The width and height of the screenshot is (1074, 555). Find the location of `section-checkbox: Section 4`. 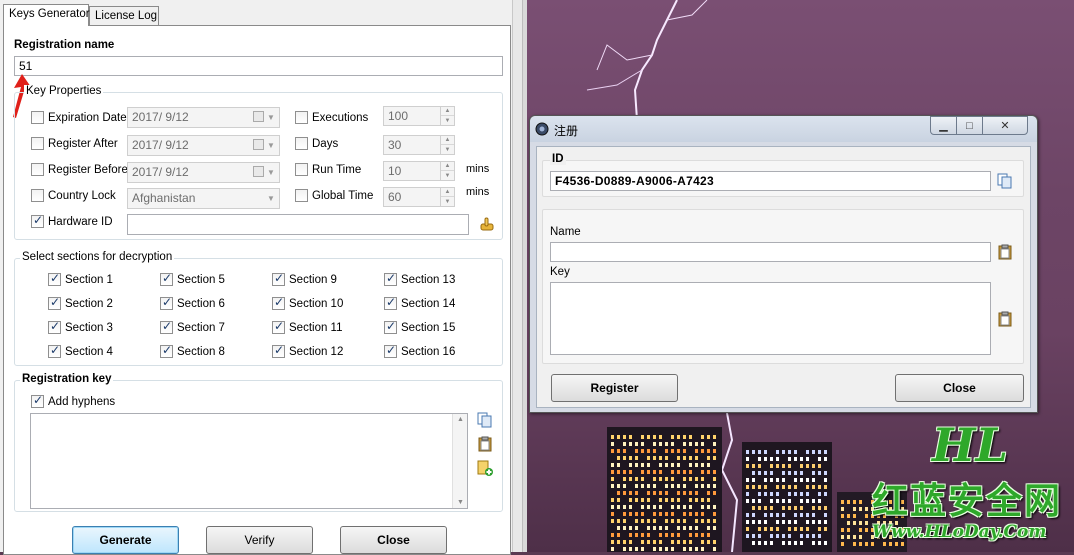

section-checkbox: Section 4 is located at coordinates (80, 350).